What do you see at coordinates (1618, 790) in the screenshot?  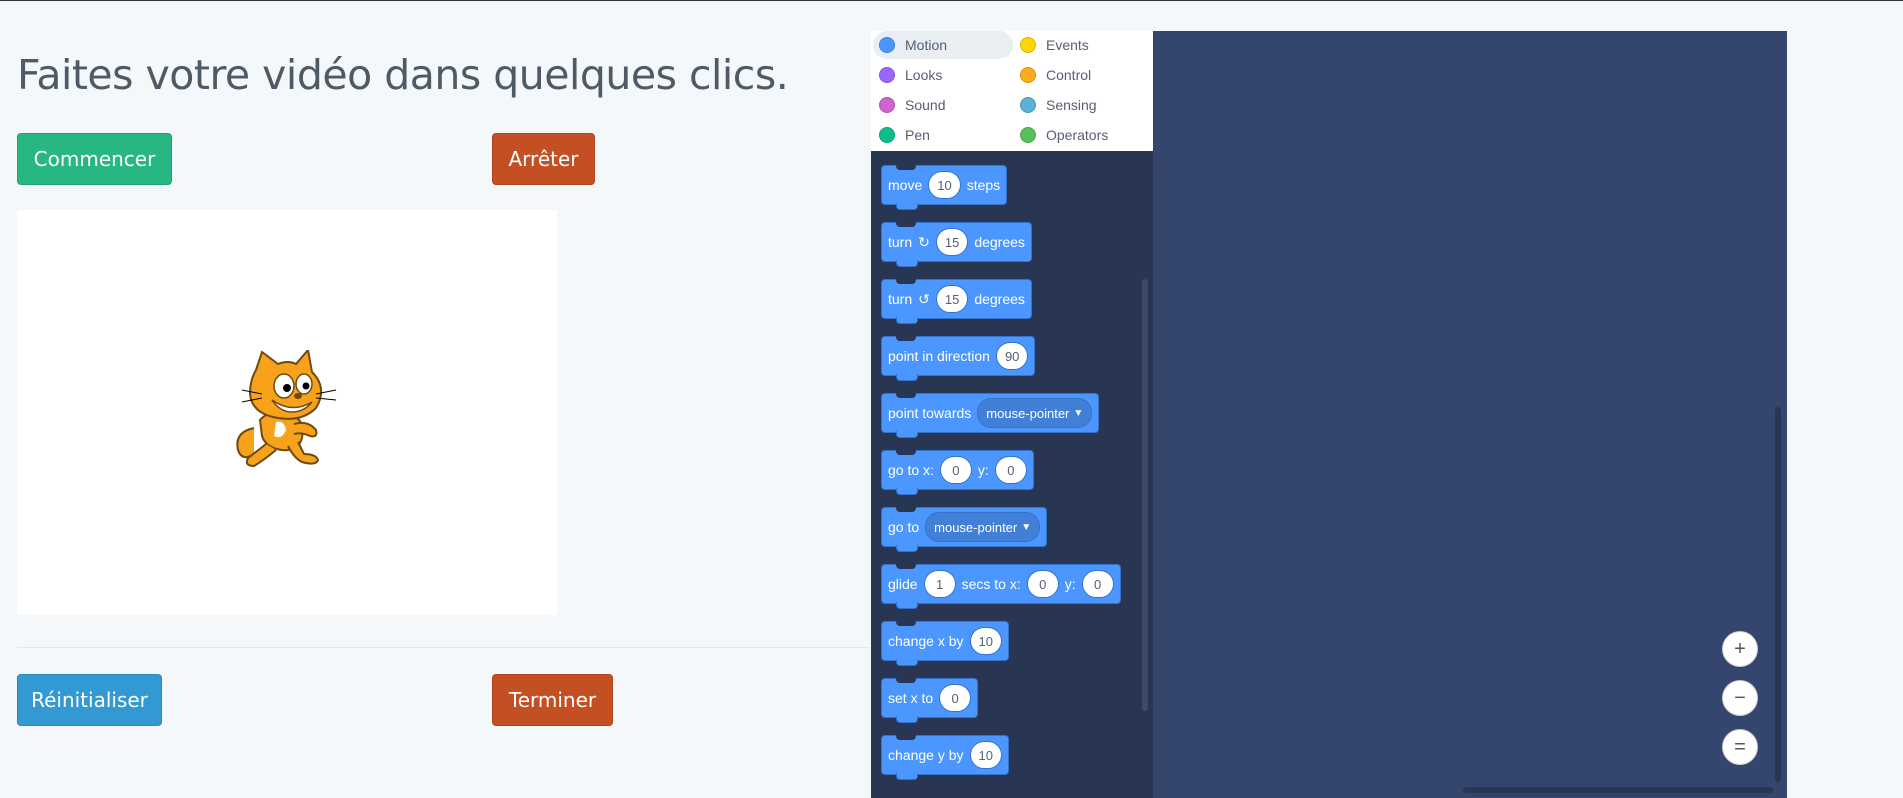 I see `workspace-horizontal-scrollbar` at bounding box center [1618, 790].